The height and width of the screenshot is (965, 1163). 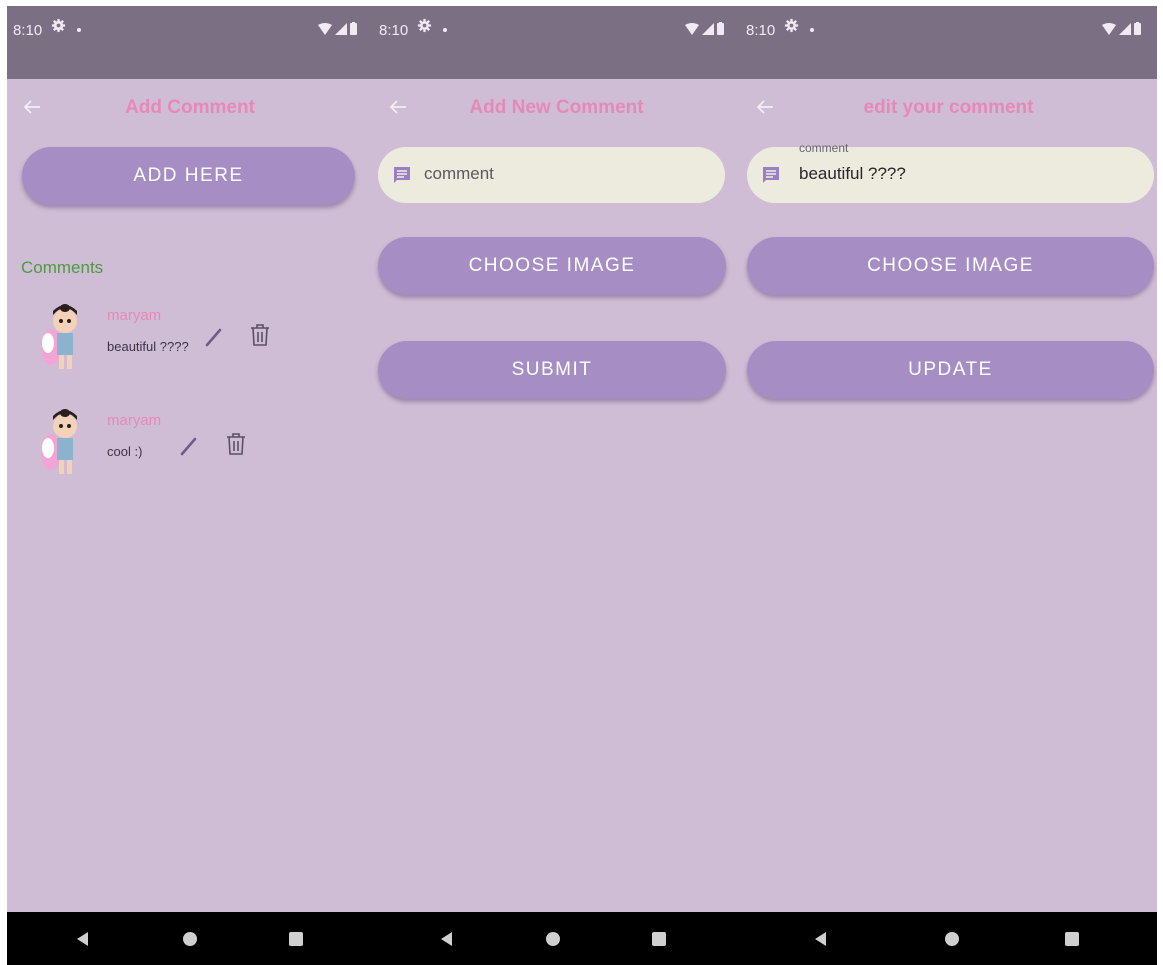 I want to click on comment-text: cool :), so click(x=125, y=451).